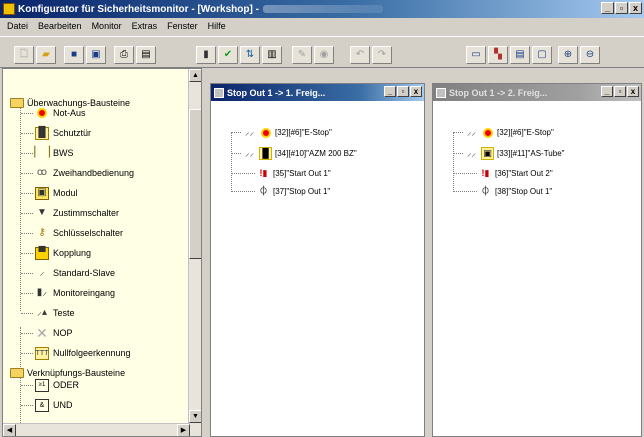 This screenshot has height=437, width=644. I want to click on logic-node: ⸝⸝ ▣ [33][#11]"AS-Tube", so click(515, 153).